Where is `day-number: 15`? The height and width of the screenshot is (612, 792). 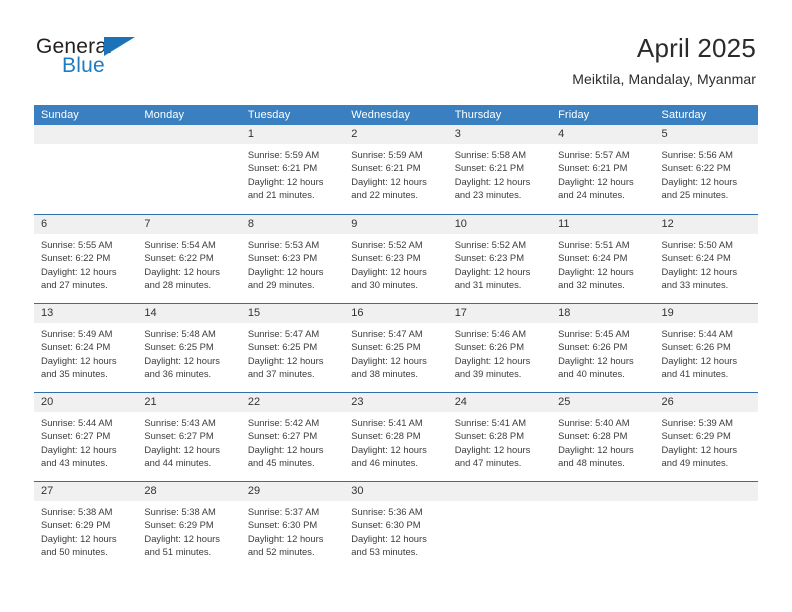 day-number: 15 is located at coordinates (254, 313).